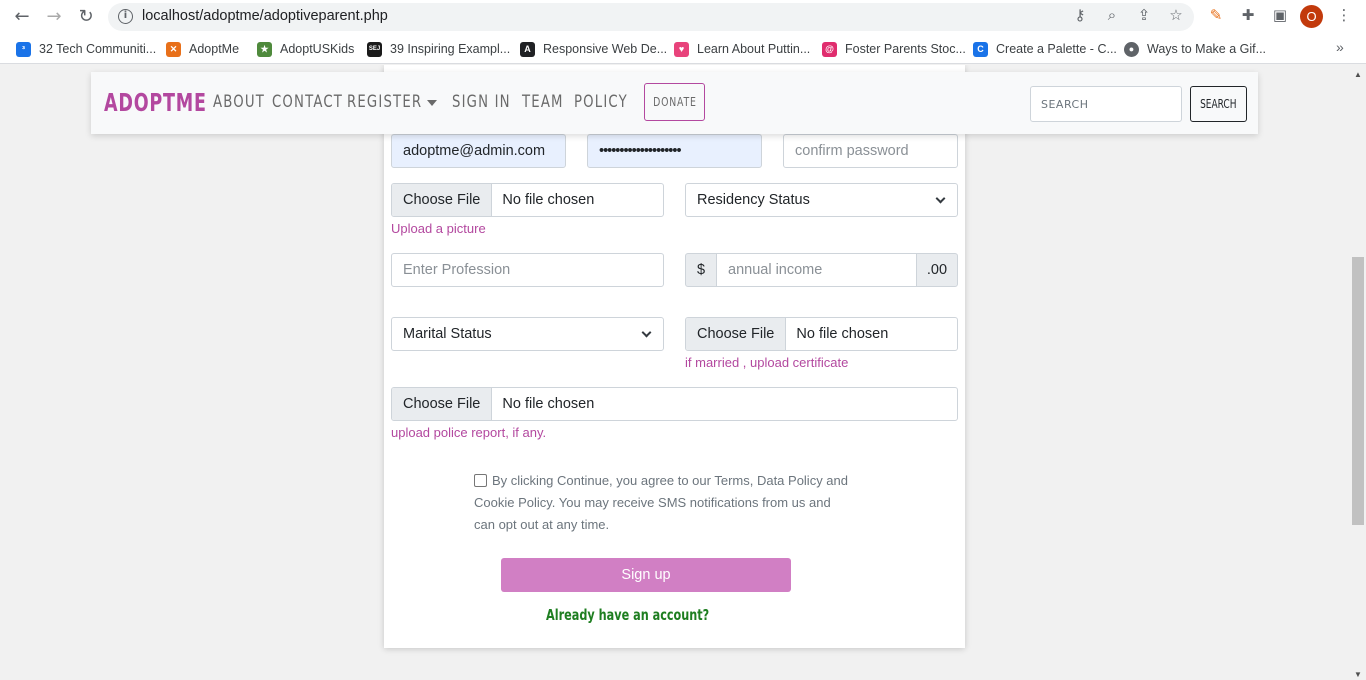 The image size is (1366, 680). I want to click on bookmark-favicon-icon: ³, so click(23, 49).